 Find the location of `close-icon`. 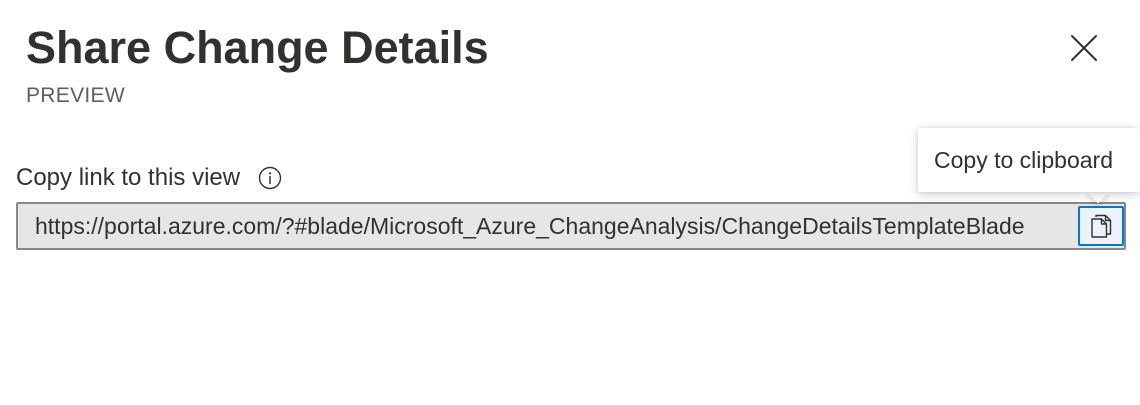

close-icon is located at coordinates (1084, 48).